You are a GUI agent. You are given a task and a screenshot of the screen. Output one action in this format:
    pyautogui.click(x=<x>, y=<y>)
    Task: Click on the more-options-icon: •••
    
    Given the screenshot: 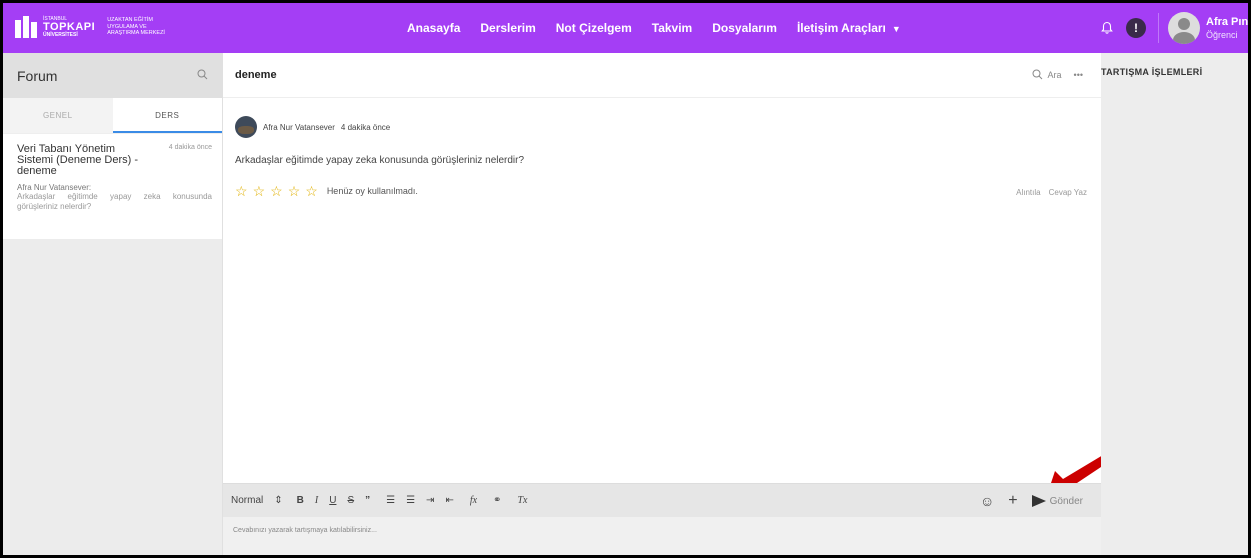 What is the action you would take?
    pyautogui.click(x=1078, y=75)
    